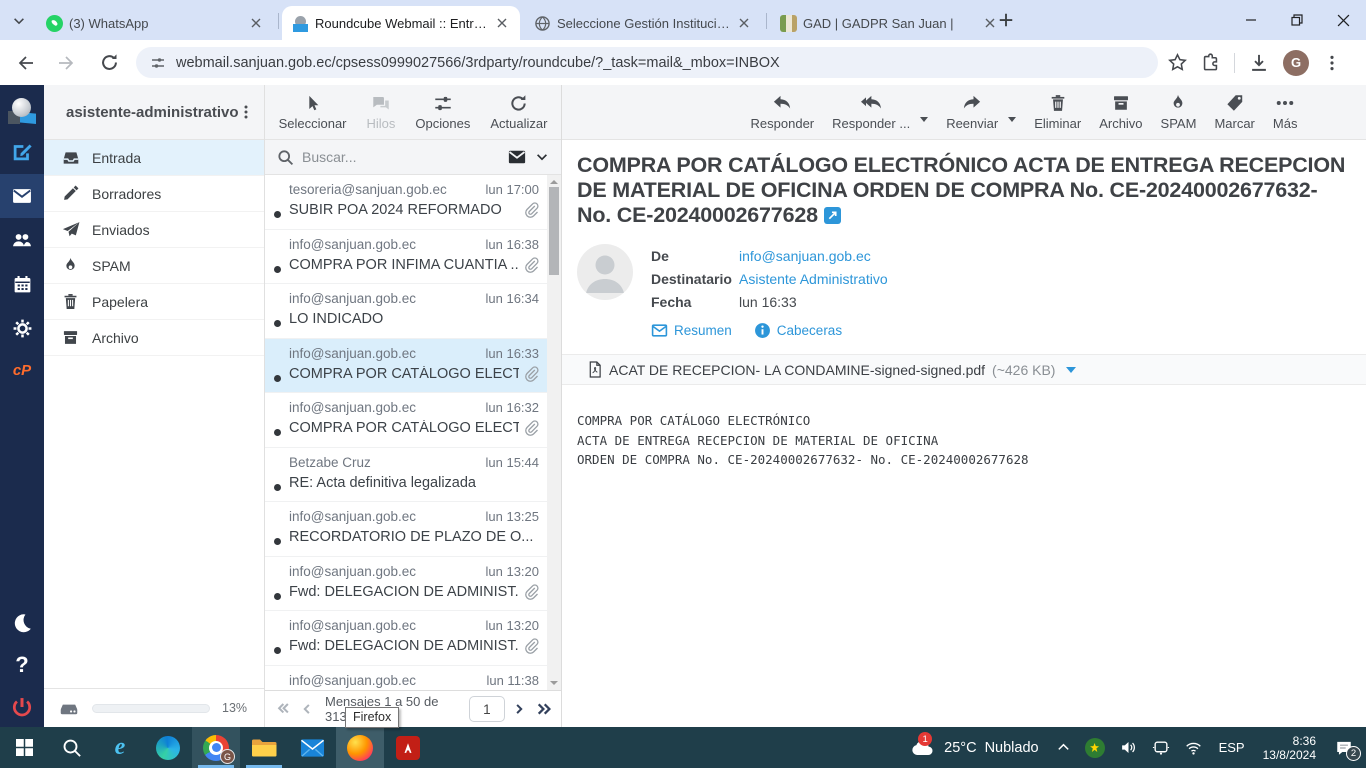 The height and width of the screenshot is (768, 1366). Describe the element at coordinates (1345, 747) in the screenshot. I see `notification-center-button: 2` at that location.